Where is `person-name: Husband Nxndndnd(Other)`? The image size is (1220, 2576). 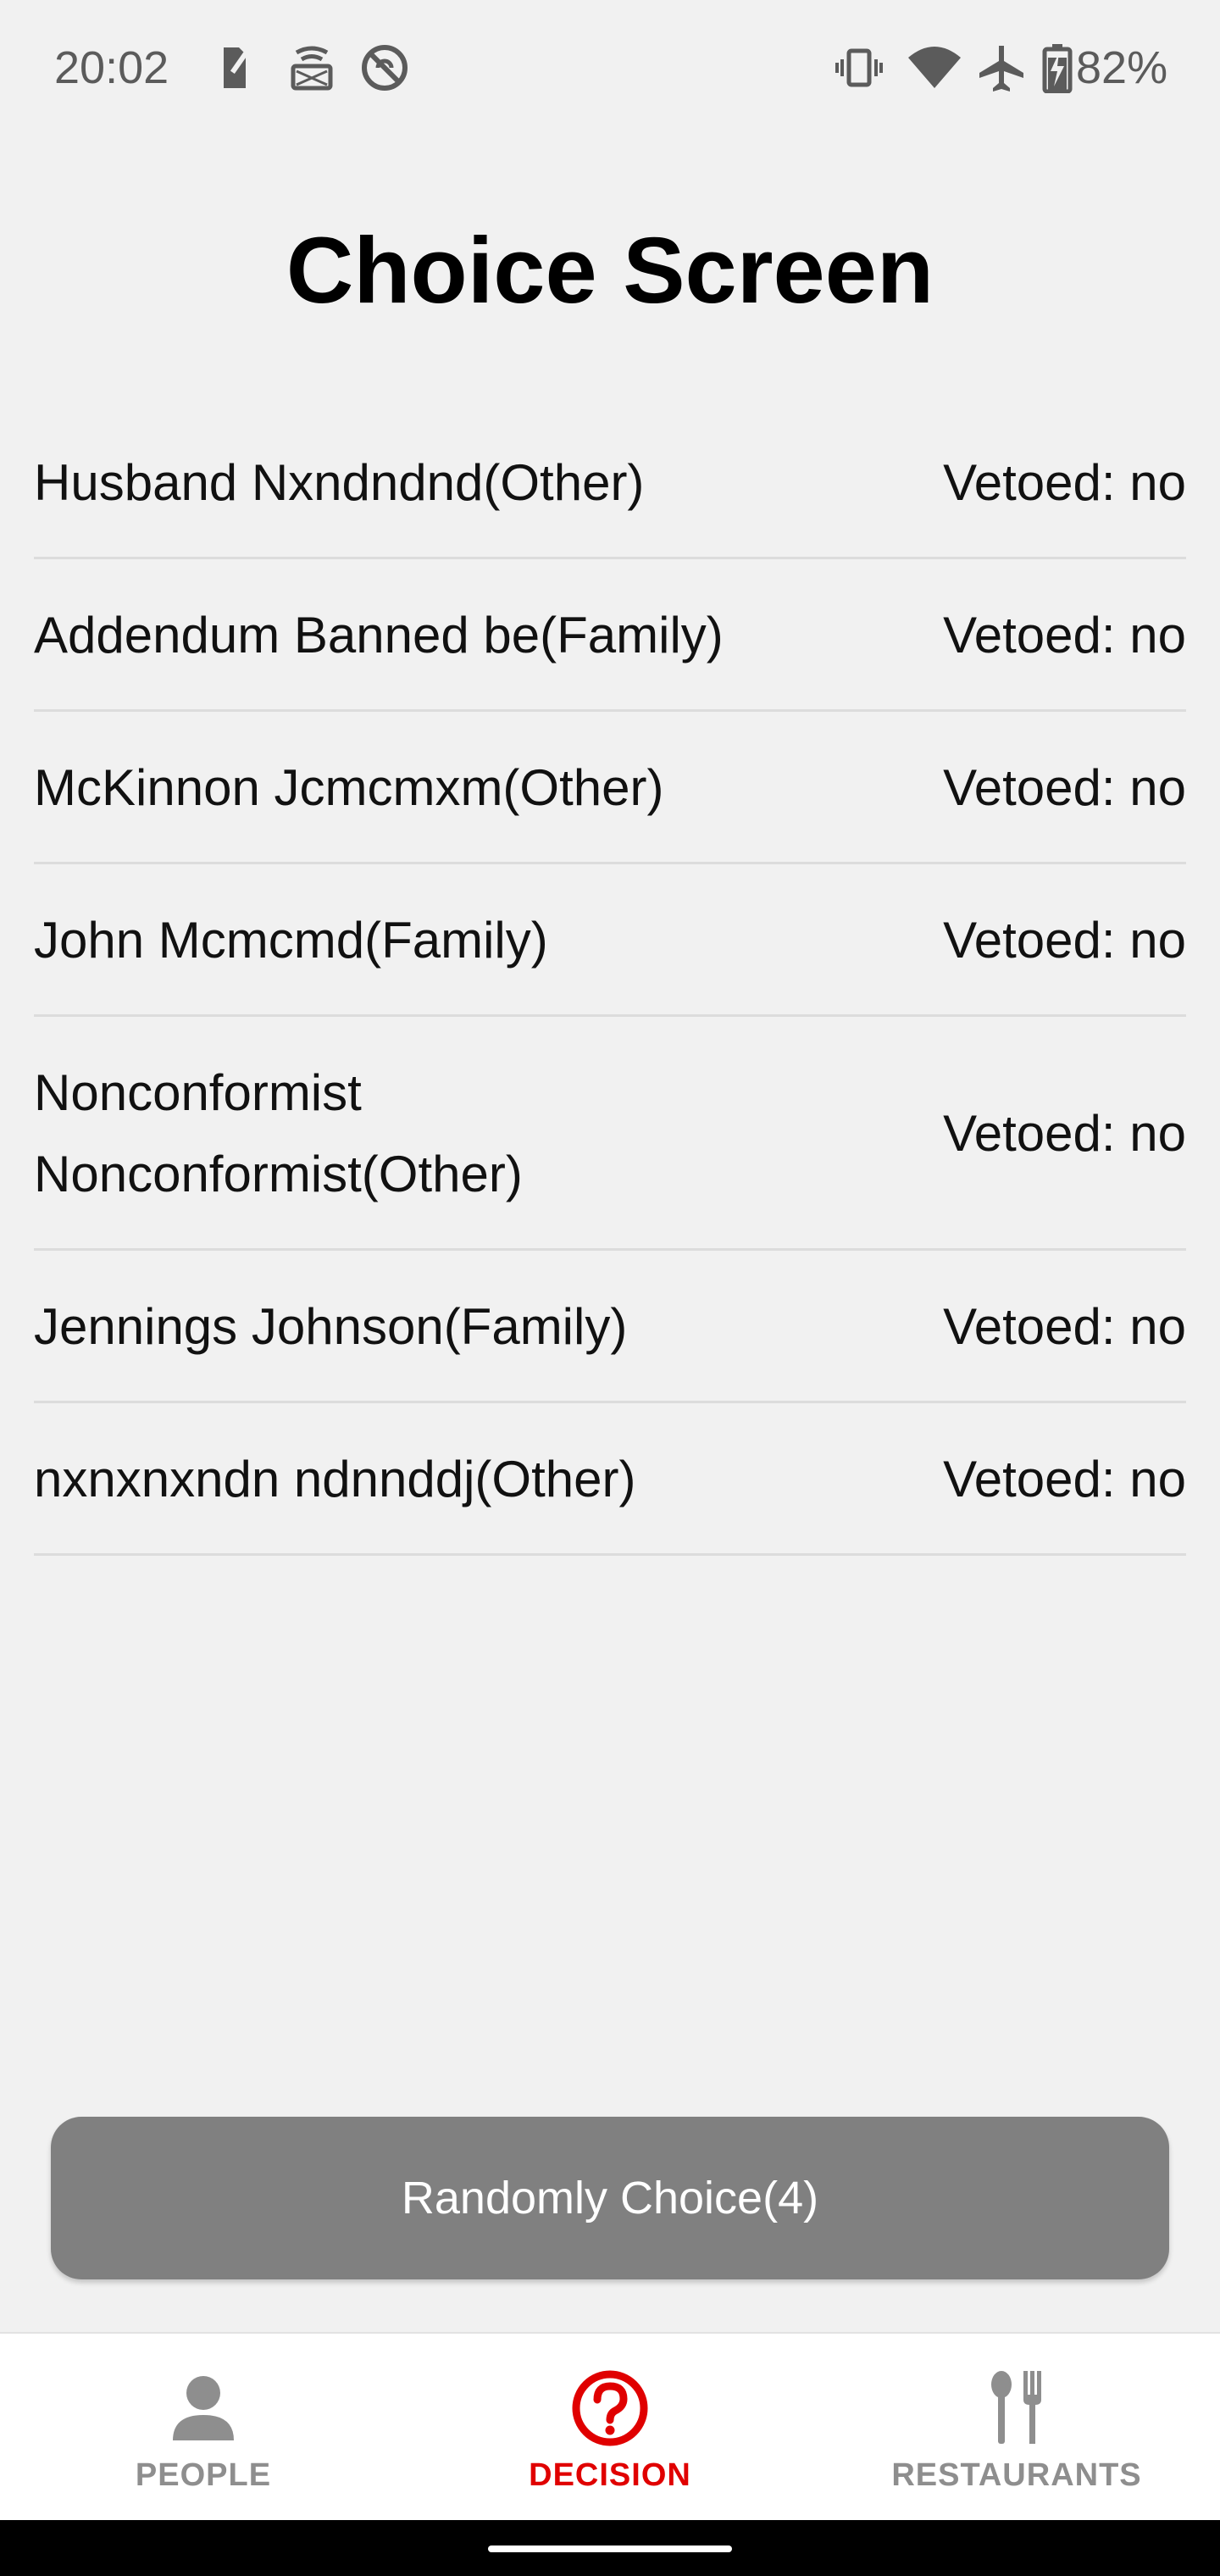
person-name: Husband Nxndndnd(Other) is located at coordinates (339, 482).